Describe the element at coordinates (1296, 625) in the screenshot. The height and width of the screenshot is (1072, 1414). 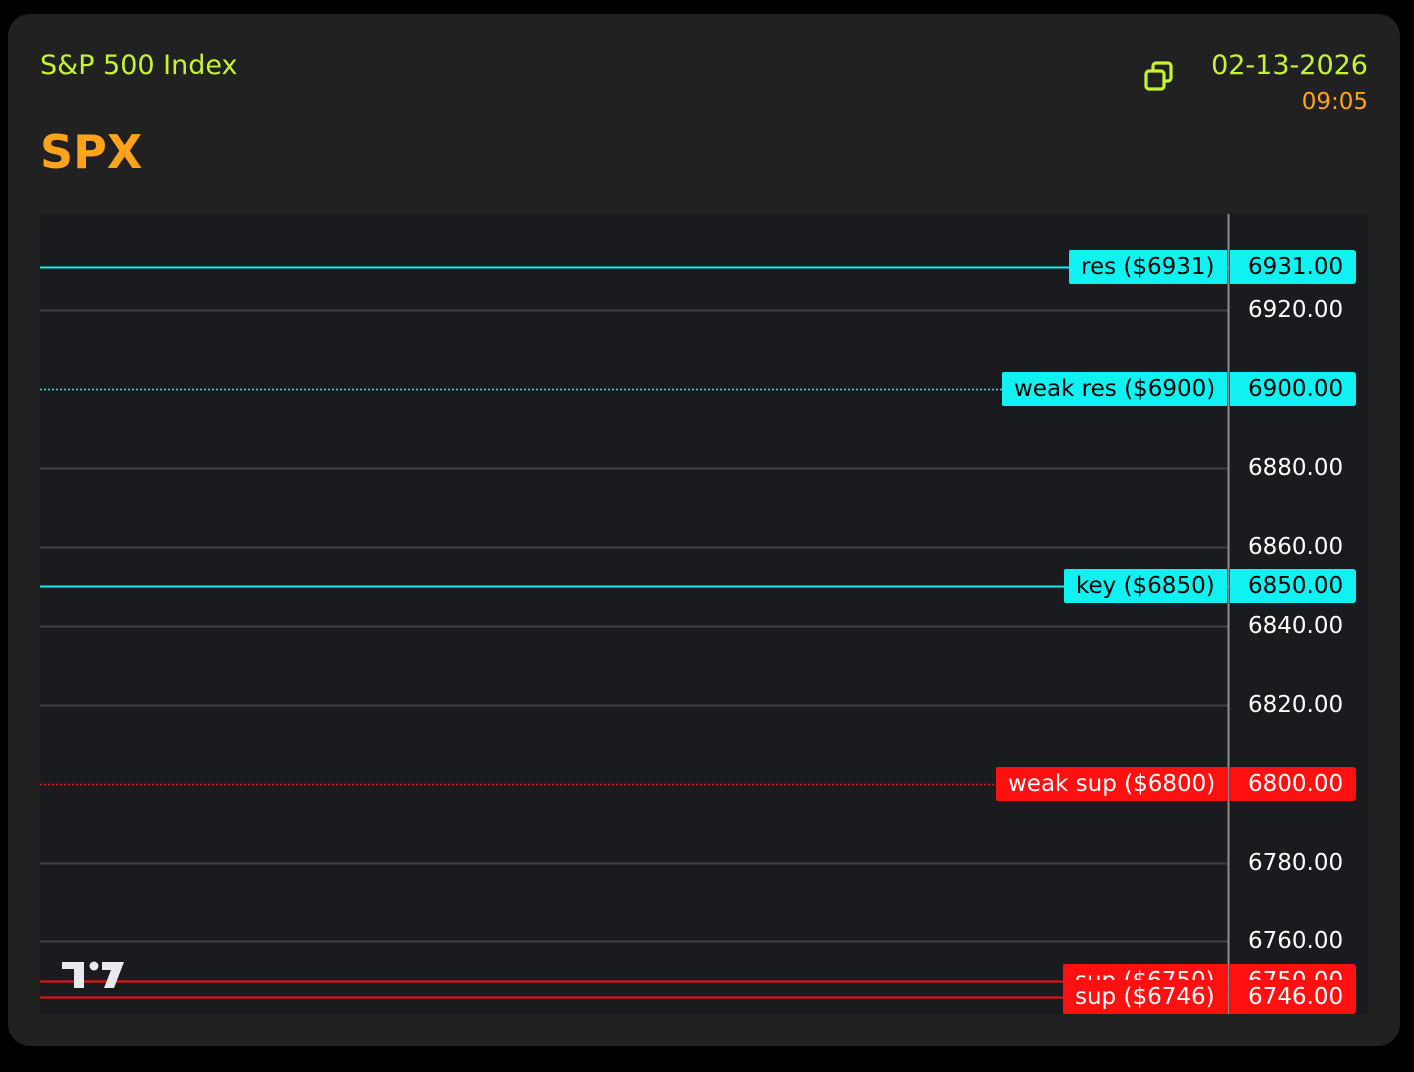
I see `y-tick-label: 6840.00` at that location.